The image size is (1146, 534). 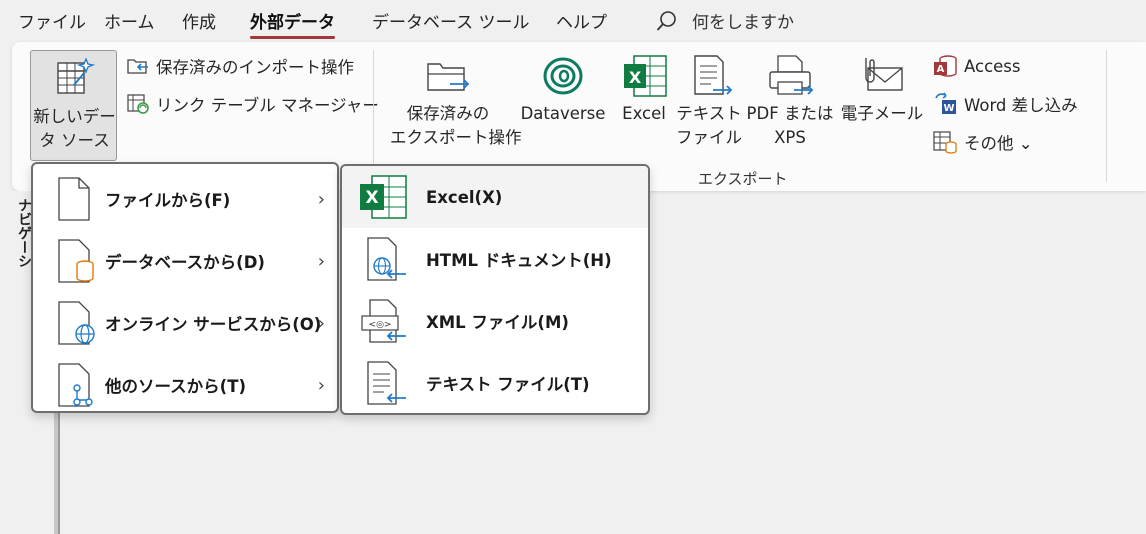 What do you see at coordinates (74, 199) in the screenshot?
I see `file-icon` at bounding box center [74, 199].